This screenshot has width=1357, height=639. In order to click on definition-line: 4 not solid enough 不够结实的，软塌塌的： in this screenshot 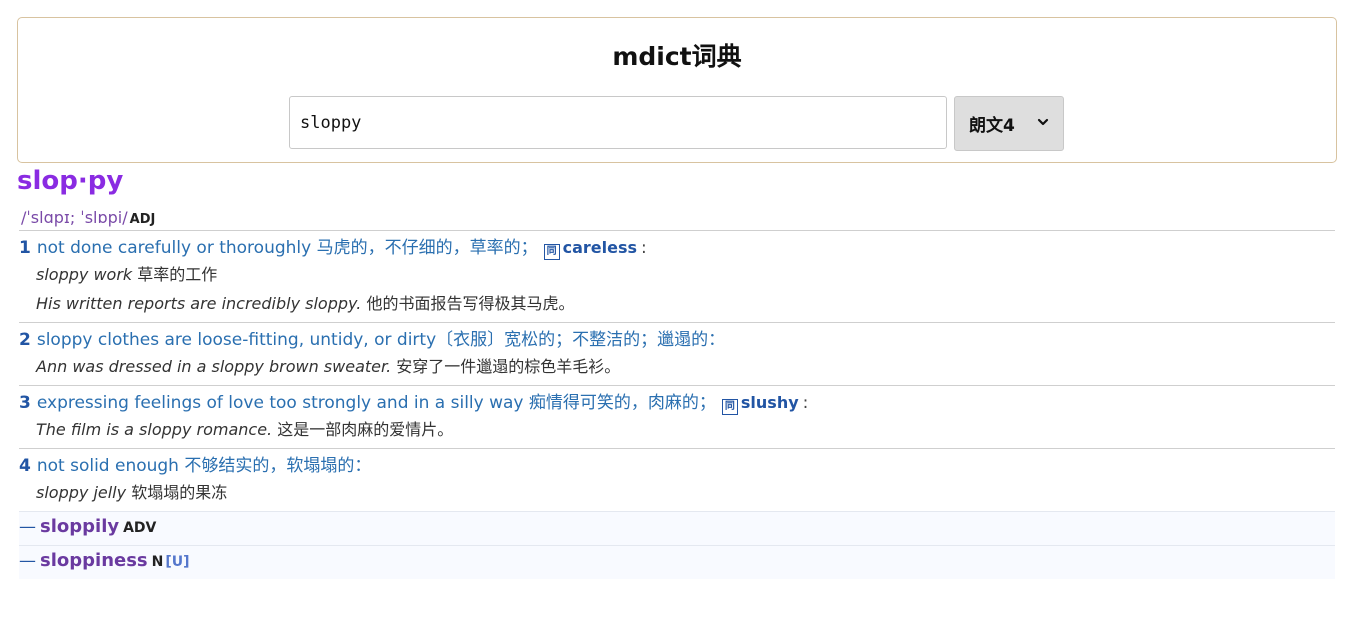, I will do `click(677, 466)`.